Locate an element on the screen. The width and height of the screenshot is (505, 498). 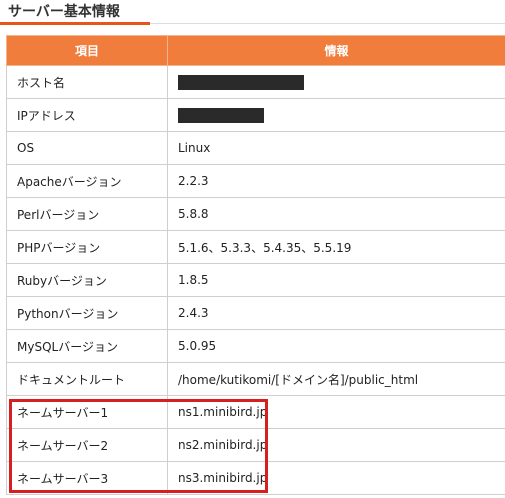
table-row: OS Linux is located at coordinates (255, 148).